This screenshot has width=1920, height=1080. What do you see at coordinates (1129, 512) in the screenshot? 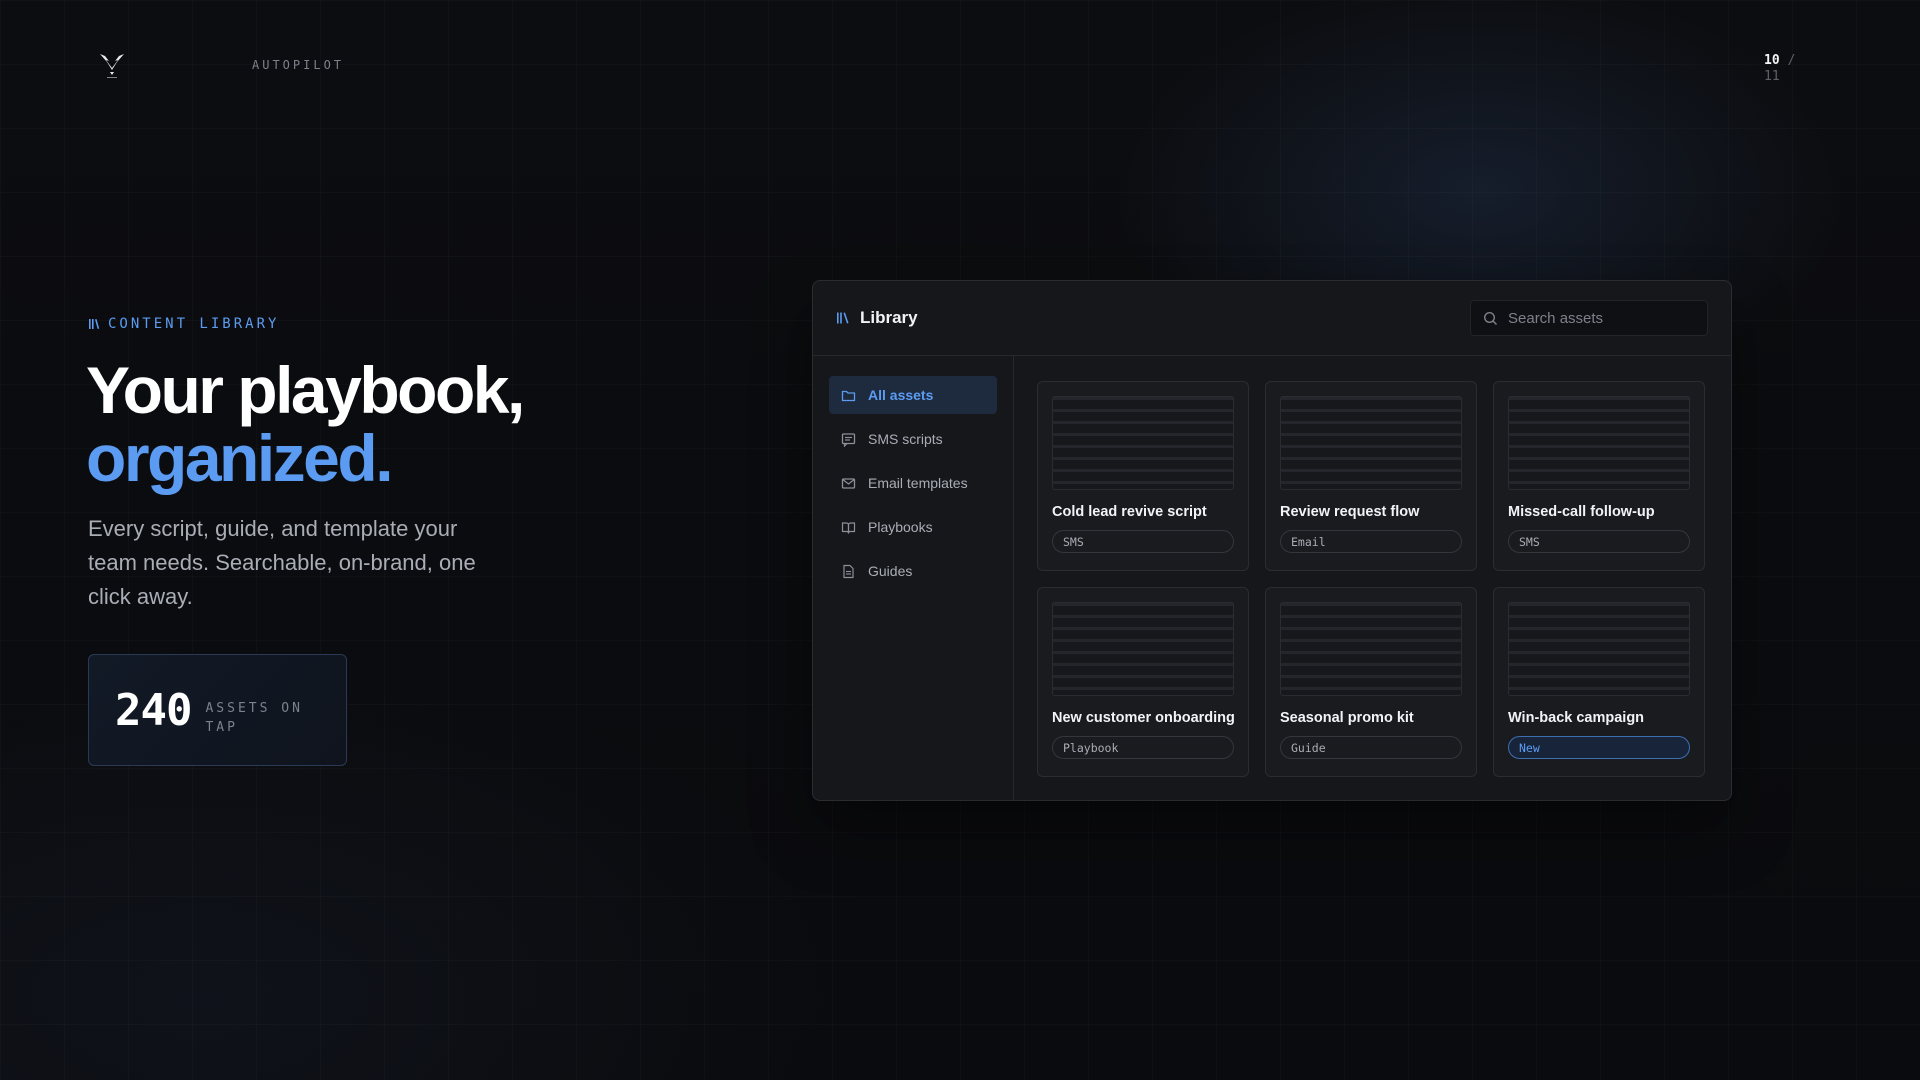
I see `asset-title: Cold lead revive script` at bounding box center [1129, 512].